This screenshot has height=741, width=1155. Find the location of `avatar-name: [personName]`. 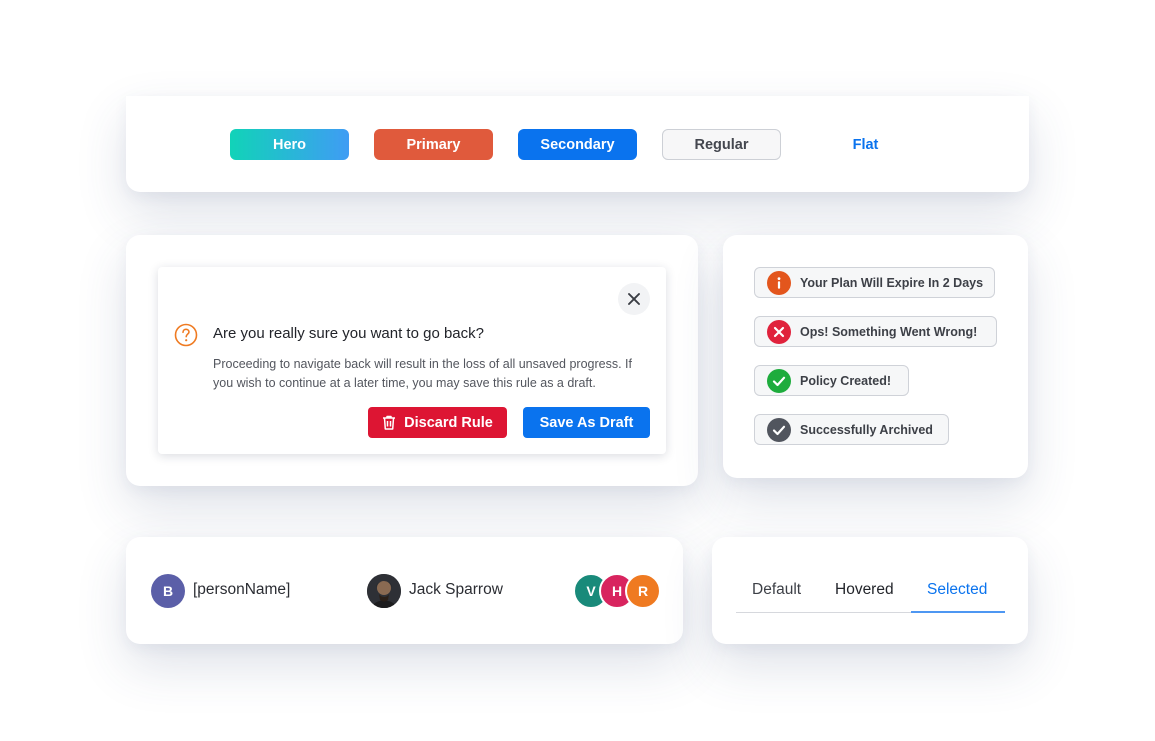

avatar-name: [personName] is located at coordinates (242, 589).